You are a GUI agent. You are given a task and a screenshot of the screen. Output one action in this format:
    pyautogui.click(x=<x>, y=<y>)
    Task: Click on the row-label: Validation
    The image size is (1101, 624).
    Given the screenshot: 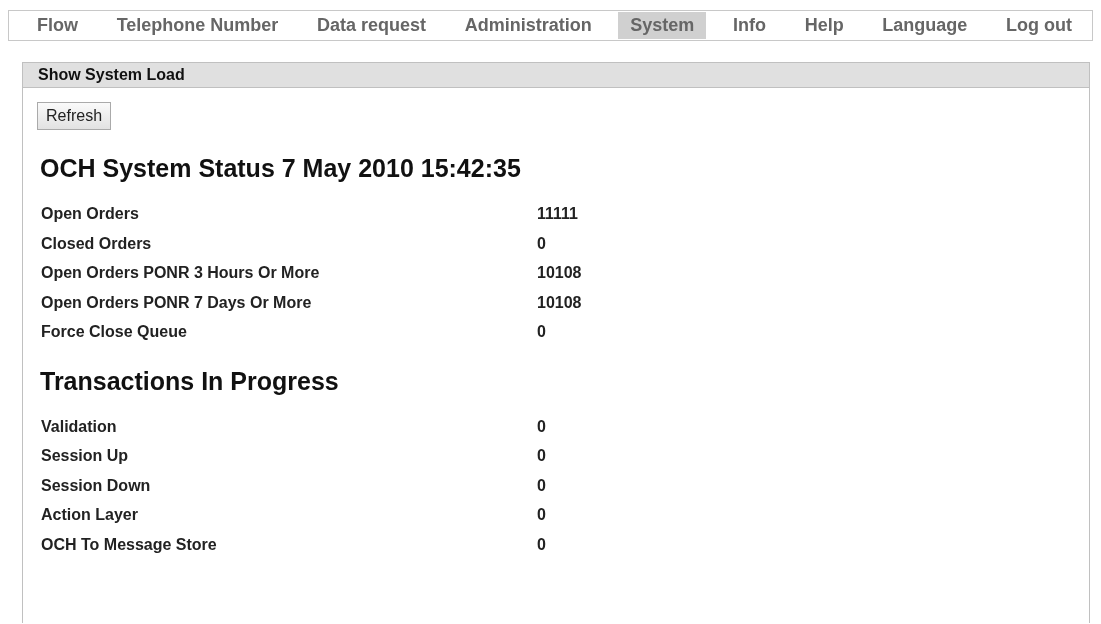 What is the action you would take?
    pyautogui.click(x=79, y=426)
    